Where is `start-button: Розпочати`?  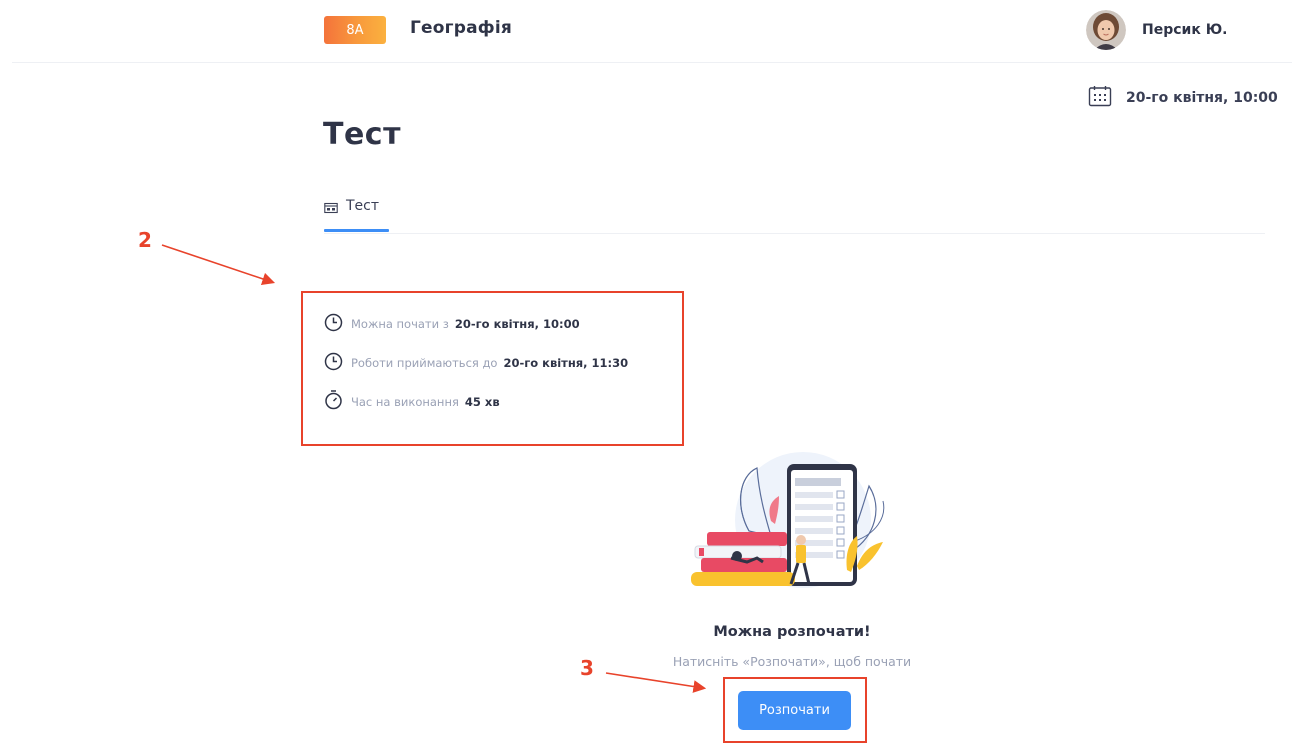 start-button: Розпочати is located at coordinates (794, 710).